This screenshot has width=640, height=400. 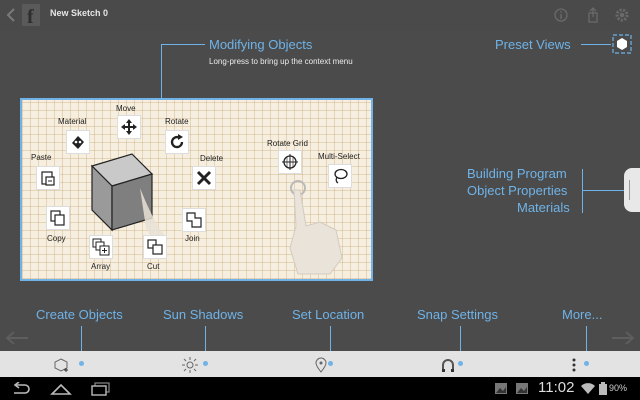 I want to click on app-logo-icon: f, so click(x=31, y=16).